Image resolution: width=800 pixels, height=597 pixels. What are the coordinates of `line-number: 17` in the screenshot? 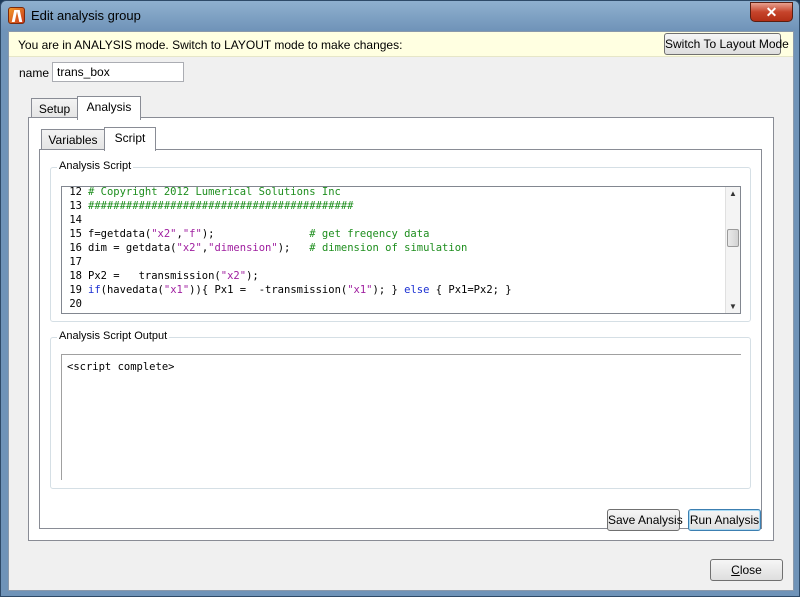 It's located at (75, 262).